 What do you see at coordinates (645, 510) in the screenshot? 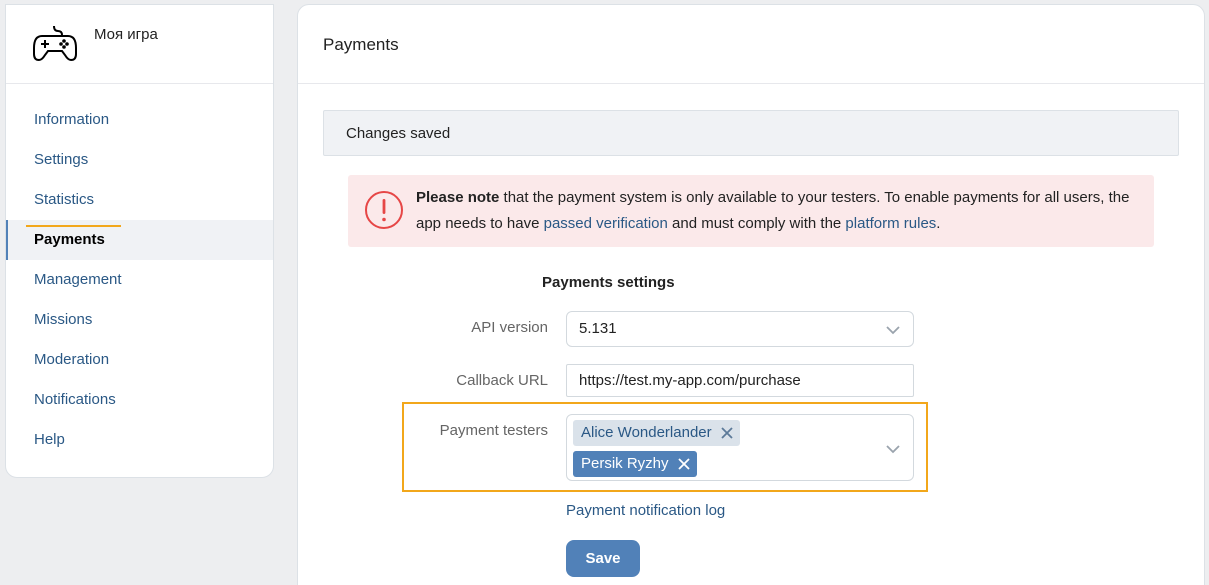
I see `payment-notification-log-link: Payment notification log` at bounding box center [645, 510].